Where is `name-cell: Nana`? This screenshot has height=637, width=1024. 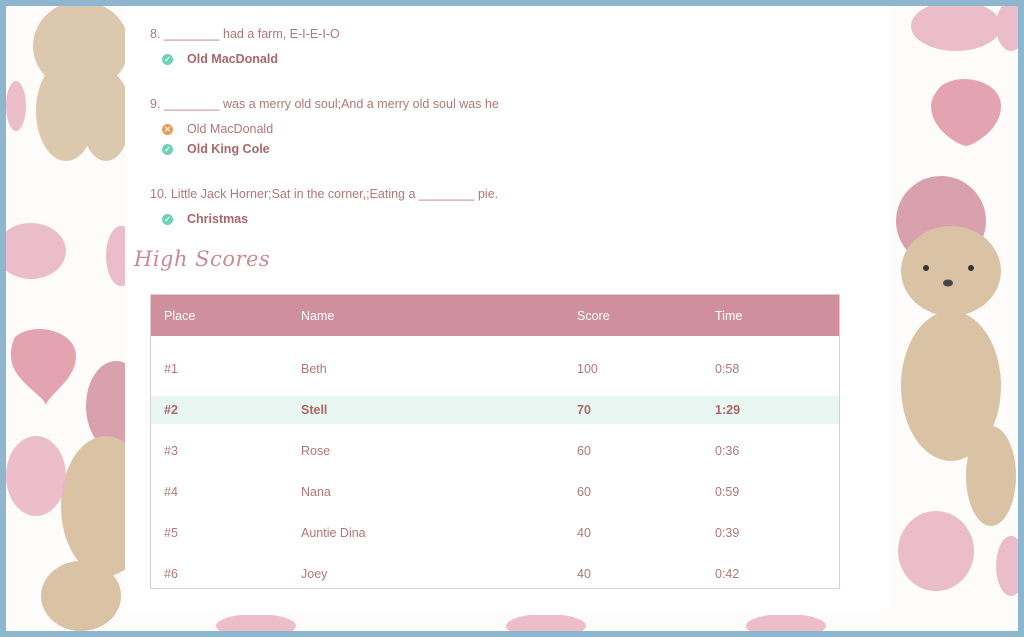
name-cell: Nana is located at coordinates (316, 492).